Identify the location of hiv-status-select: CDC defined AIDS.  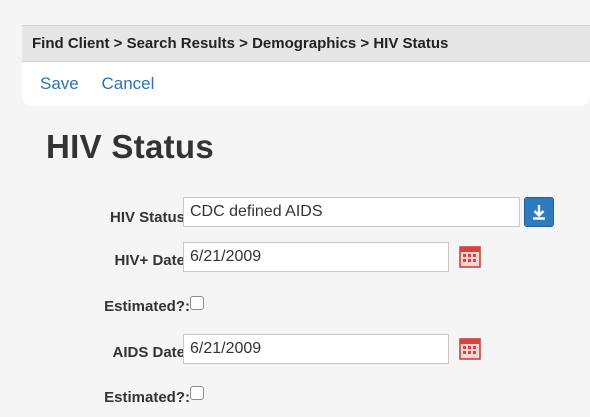
(351, 212).